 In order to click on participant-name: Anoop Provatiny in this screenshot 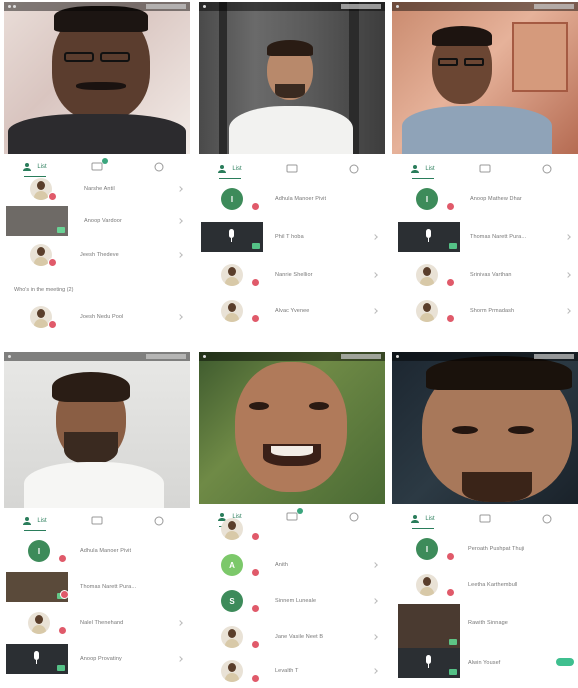, I will do `click(101, 659)`.